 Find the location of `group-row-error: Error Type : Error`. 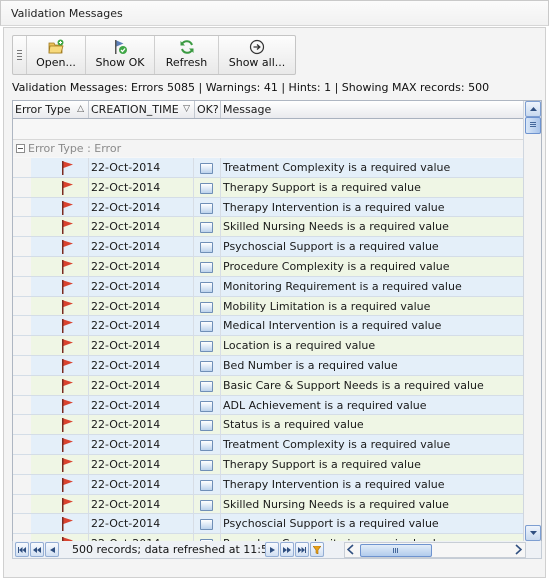

group-row-error: Error Type : Error is located at coordinates (268, 148).